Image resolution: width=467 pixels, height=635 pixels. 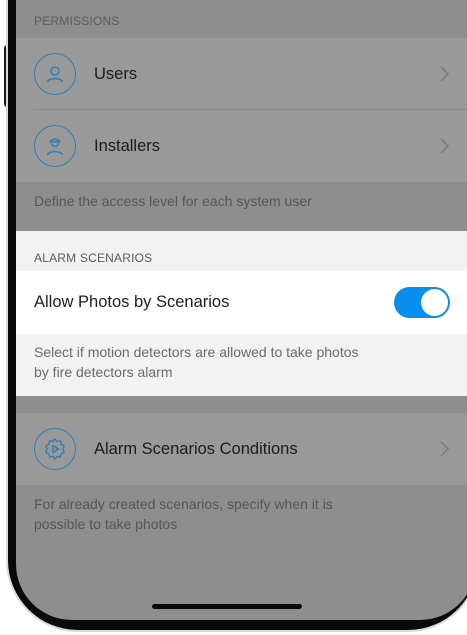 I want to click on allow-photos-toggle, so click(x=422, y=302).